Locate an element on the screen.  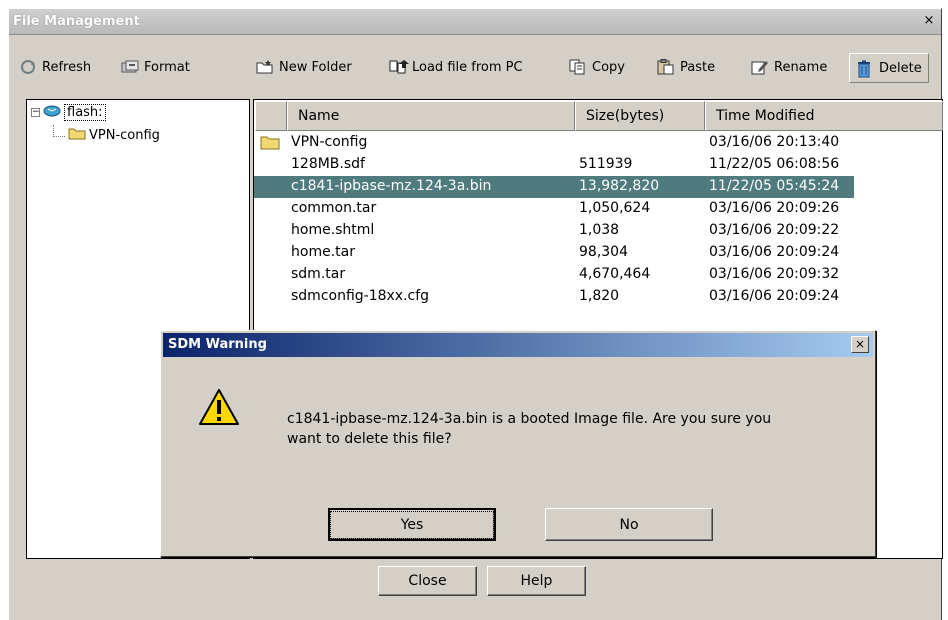
tree-label-vpn-config: VPN-config is located at coordinates (124, 135).